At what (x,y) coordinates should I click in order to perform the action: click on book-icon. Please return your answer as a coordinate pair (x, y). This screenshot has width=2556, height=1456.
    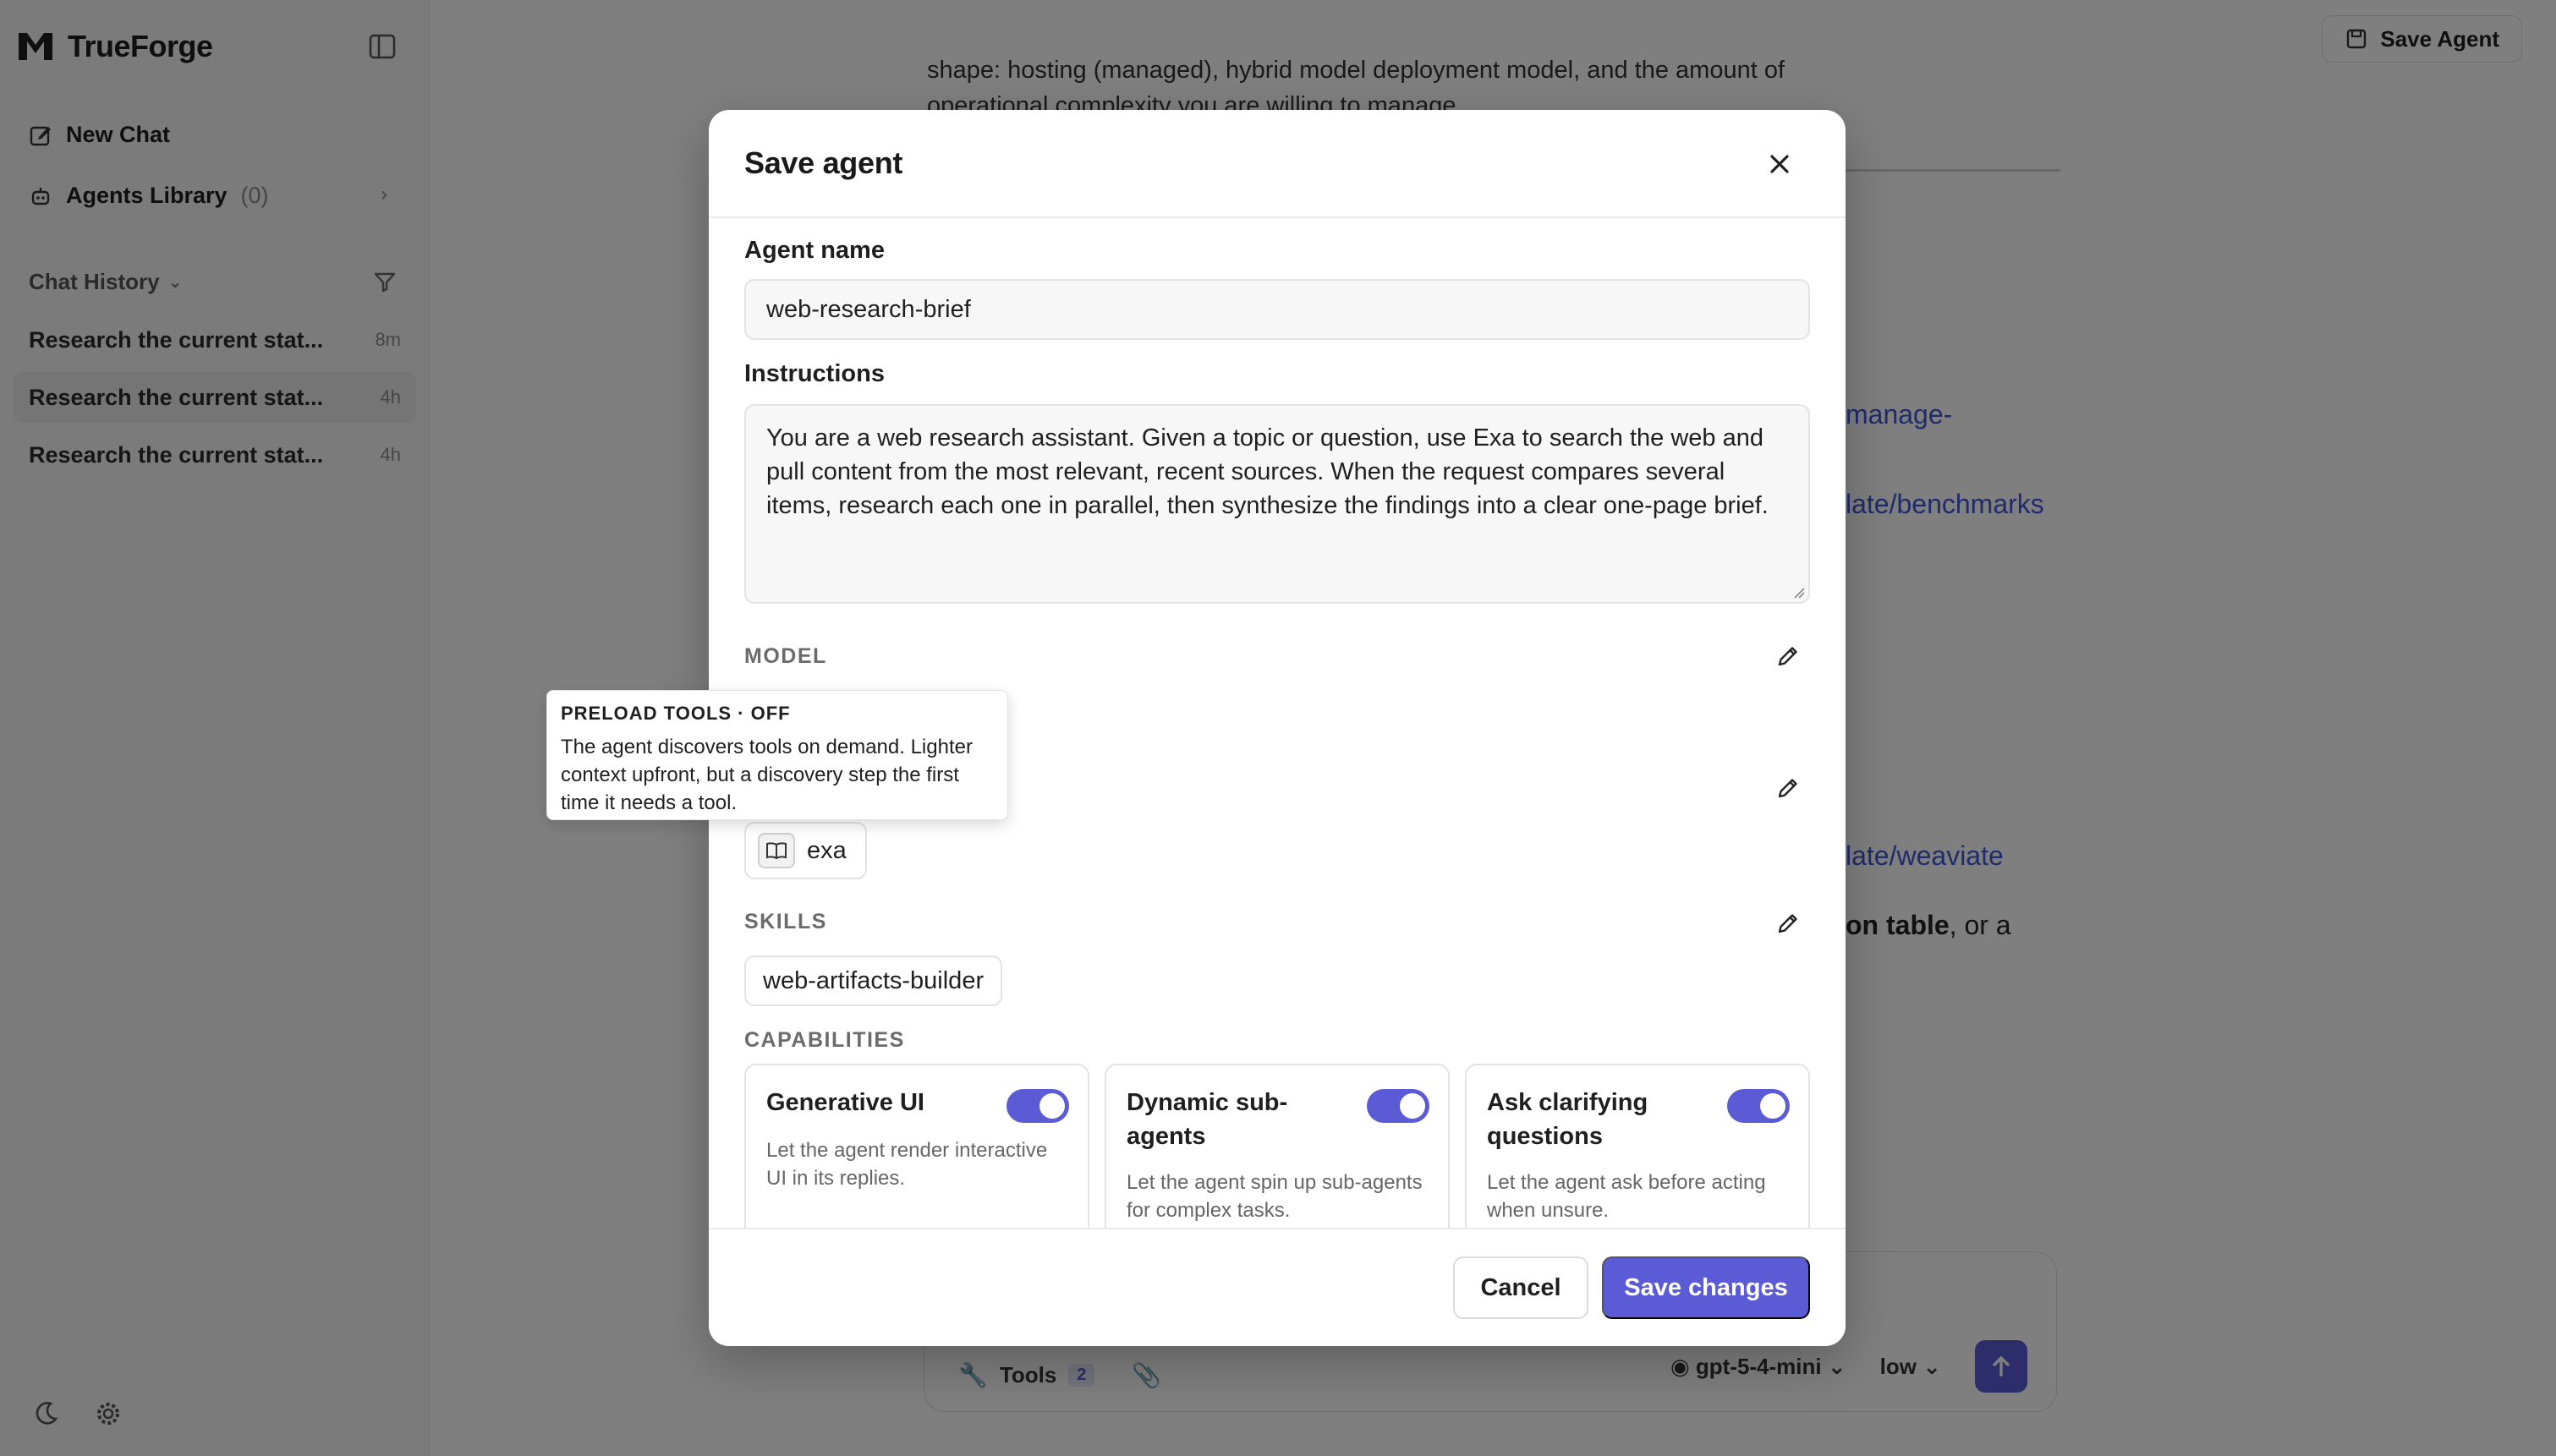
    Looking at the image, I should click on (776, 851).